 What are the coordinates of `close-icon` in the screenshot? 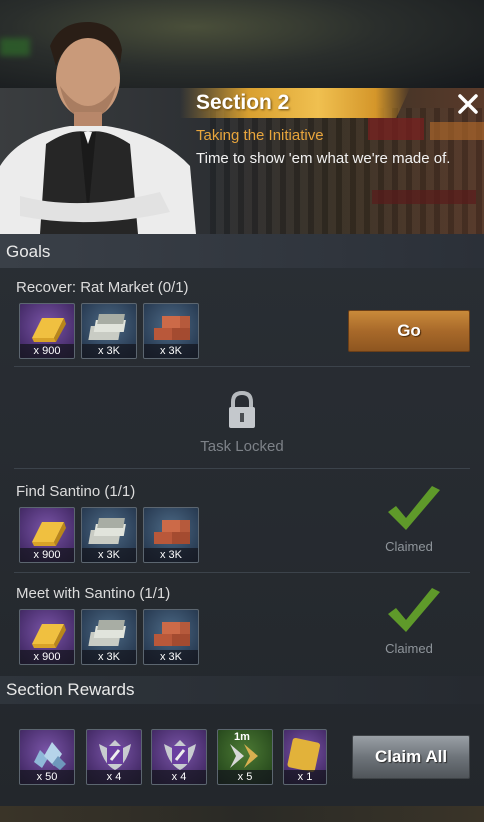 It's located at (468, 104).